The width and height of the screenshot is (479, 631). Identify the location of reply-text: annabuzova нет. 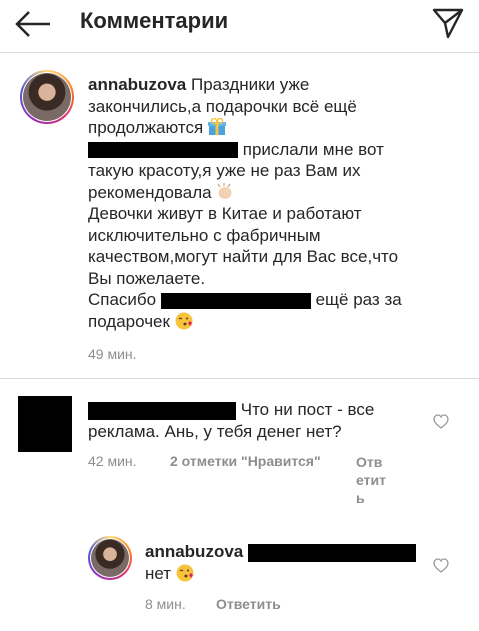
(295, 562).